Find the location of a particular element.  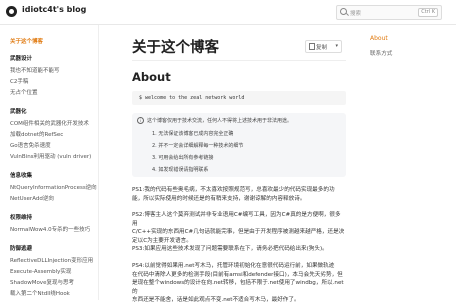

paragraph-line: PS4:以前觉得如果用.net写木马，托管环境初始化在意很代码运行前，如果做轨迹 is located at coordinates (233, 266).